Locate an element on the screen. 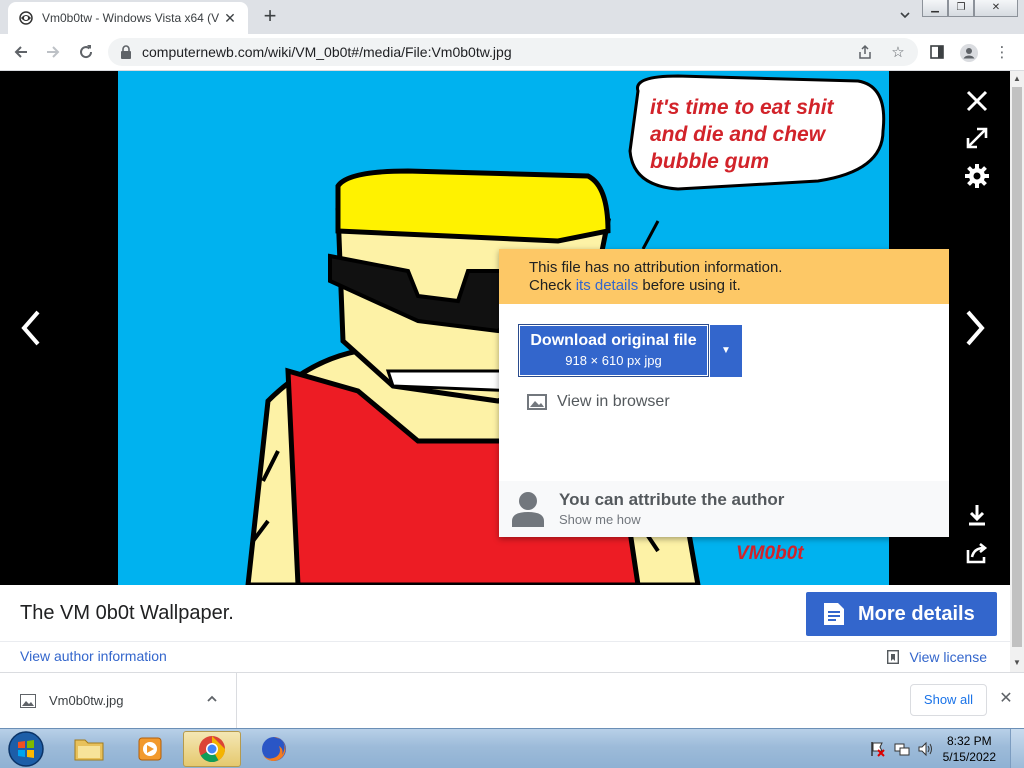  chevron-up-icon is located at coordinates (212, 699).